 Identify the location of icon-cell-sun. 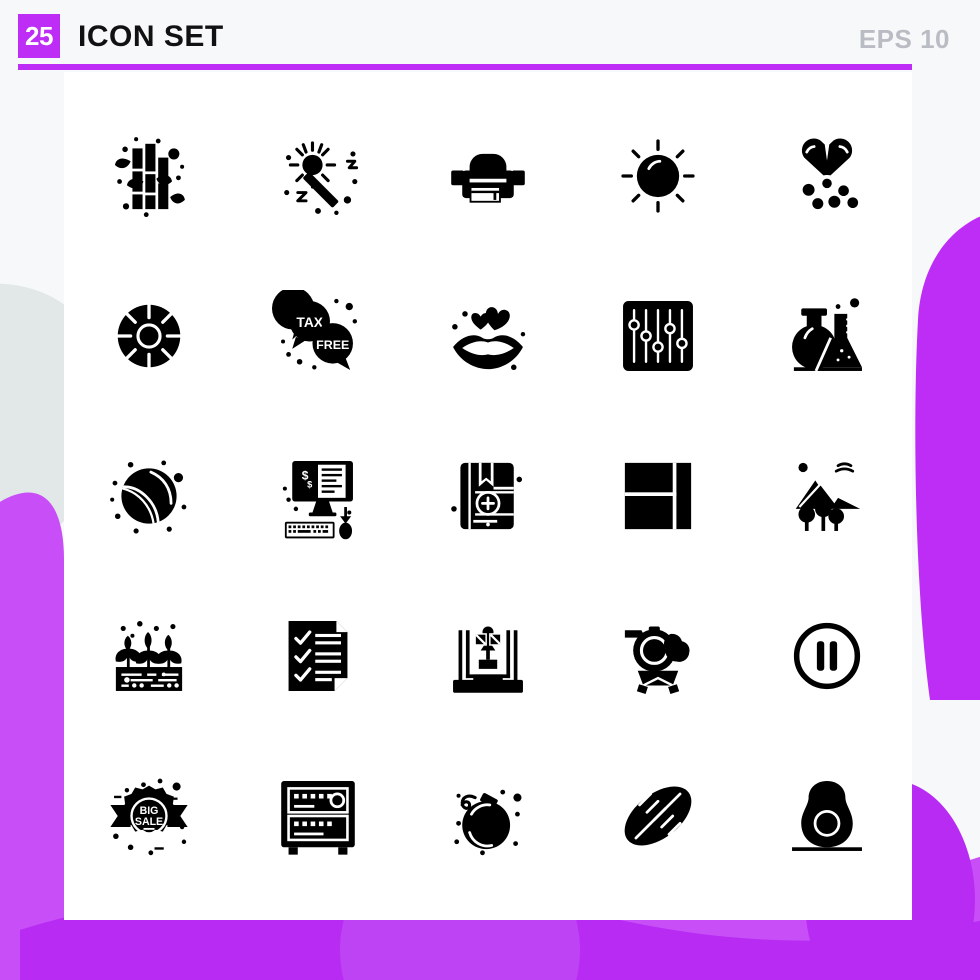
(658, 176).